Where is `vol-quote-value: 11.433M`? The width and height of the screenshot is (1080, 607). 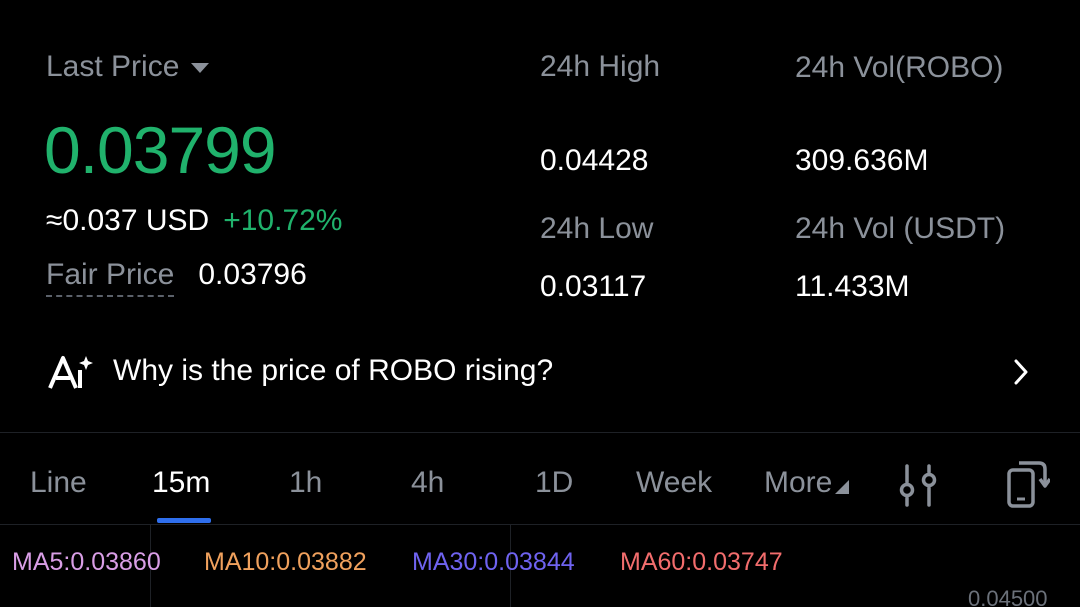 vol-quote-value: 11.433M is located at coordinates (852, 286).